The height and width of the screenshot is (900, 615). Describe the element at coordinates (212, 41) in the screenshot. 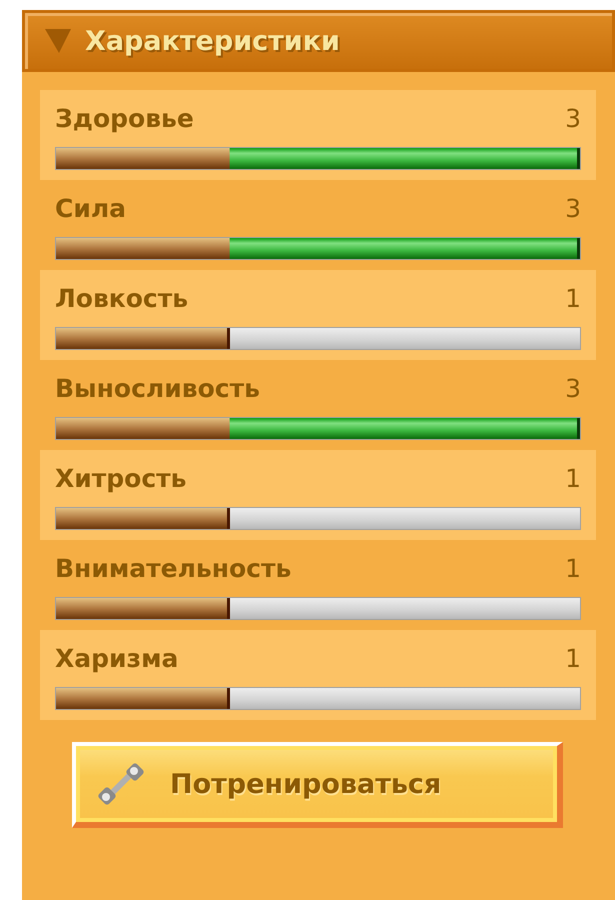

I see `panel-title: Характеристики` at that location.